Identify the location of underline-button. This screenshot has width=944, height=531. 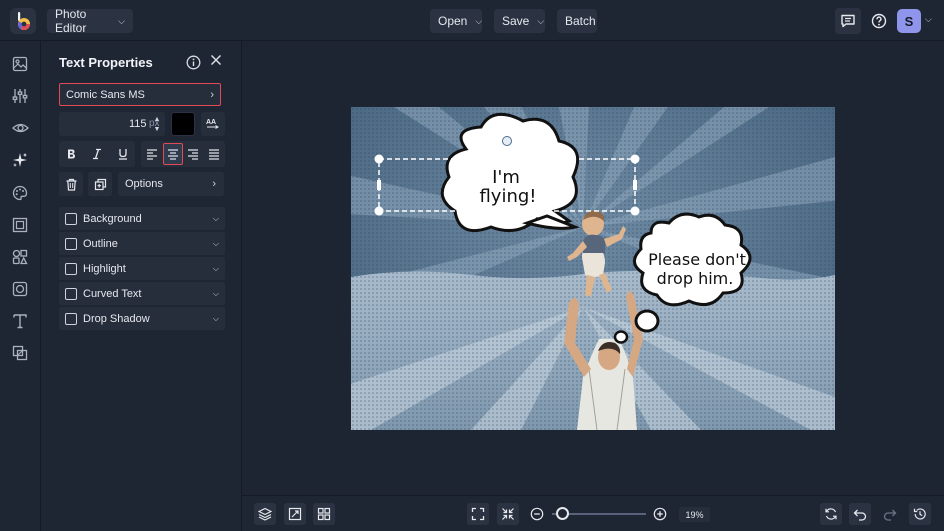
(123, 154).